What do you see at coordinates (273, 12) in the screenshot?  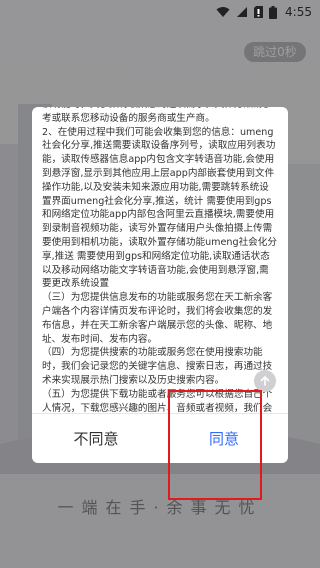 I see `battery-icon` at bounding box center [273, 12].